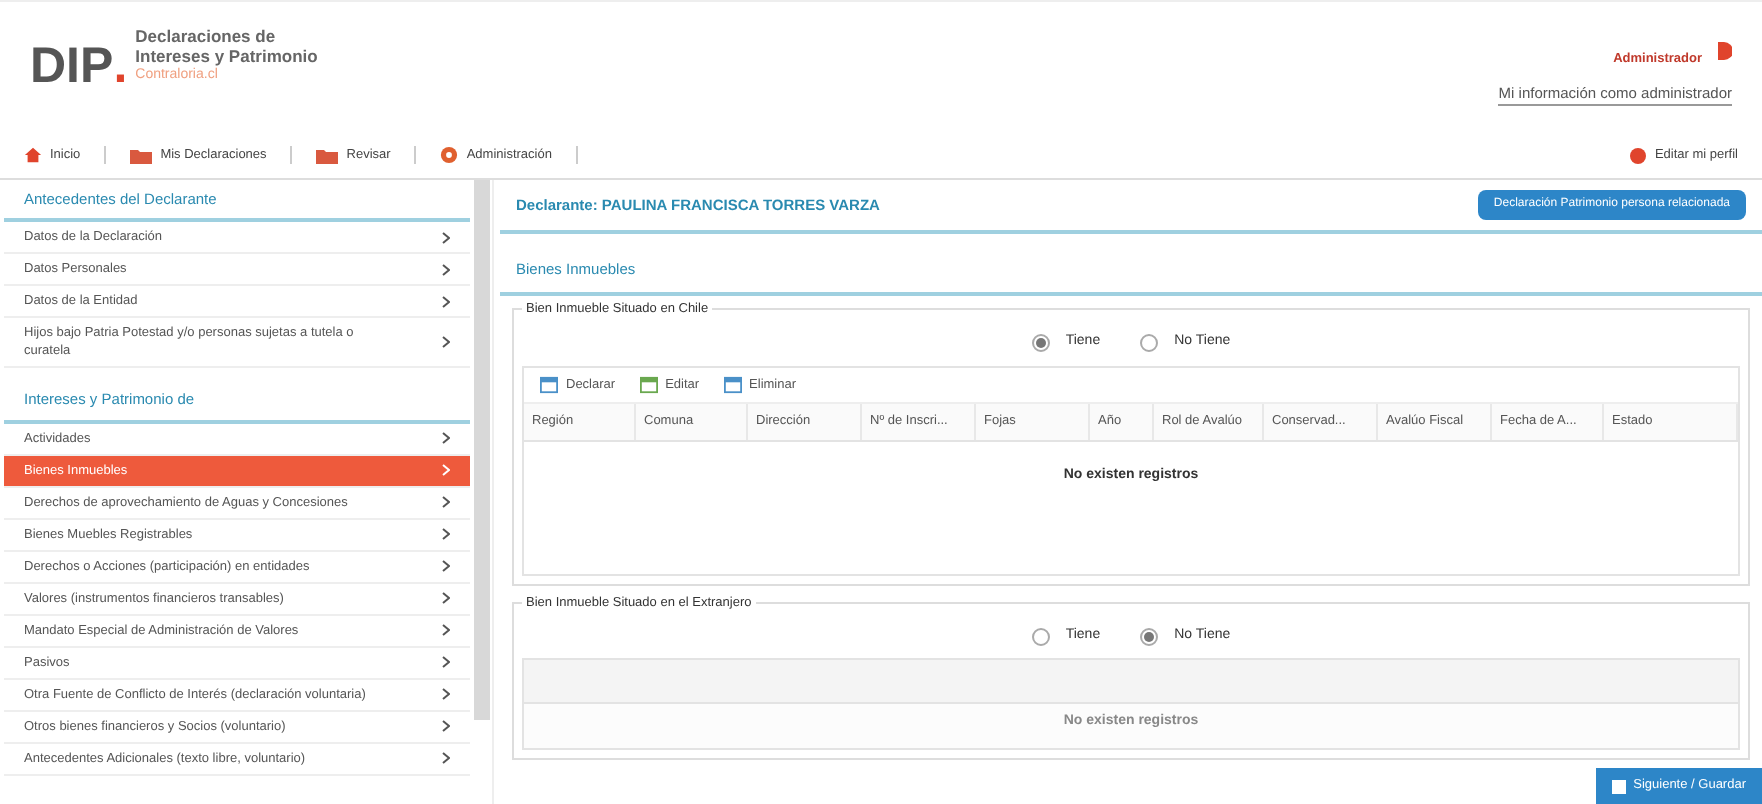  Describe the element at coordinates (33, 155) in the screenshot. I see `home-icon` at that location.